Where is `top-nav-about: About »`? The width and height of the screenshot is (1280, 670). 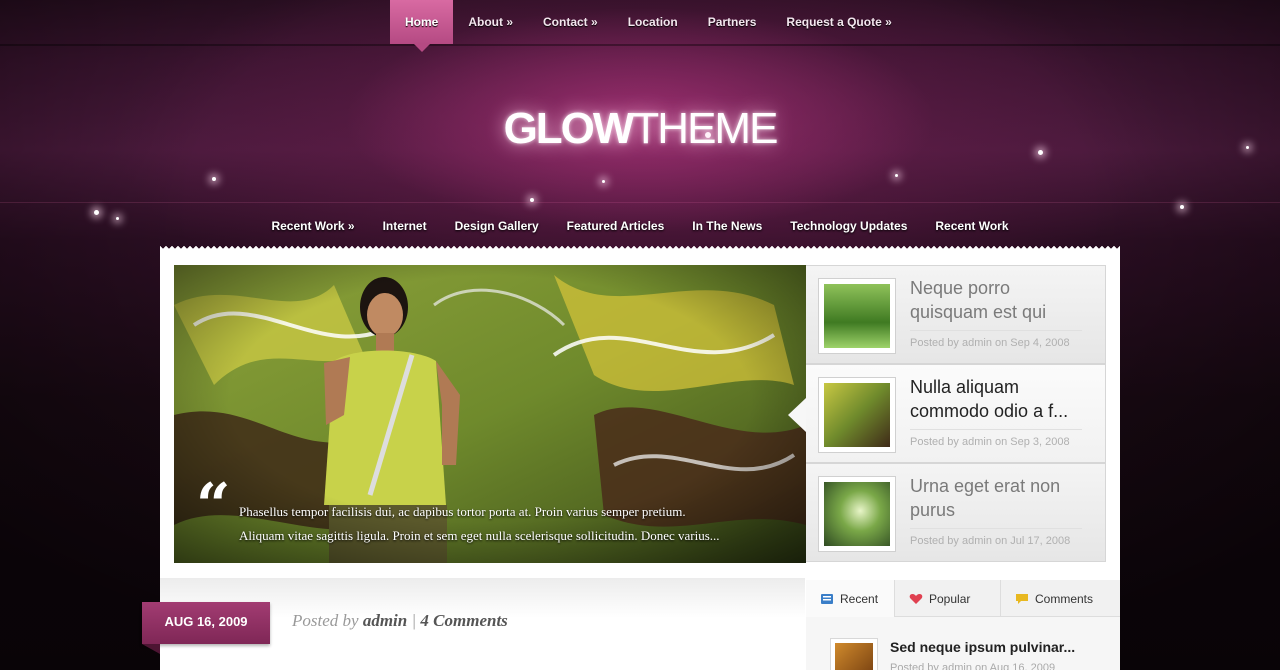
top-nav-about: About » is located at coordinates (490, 22).